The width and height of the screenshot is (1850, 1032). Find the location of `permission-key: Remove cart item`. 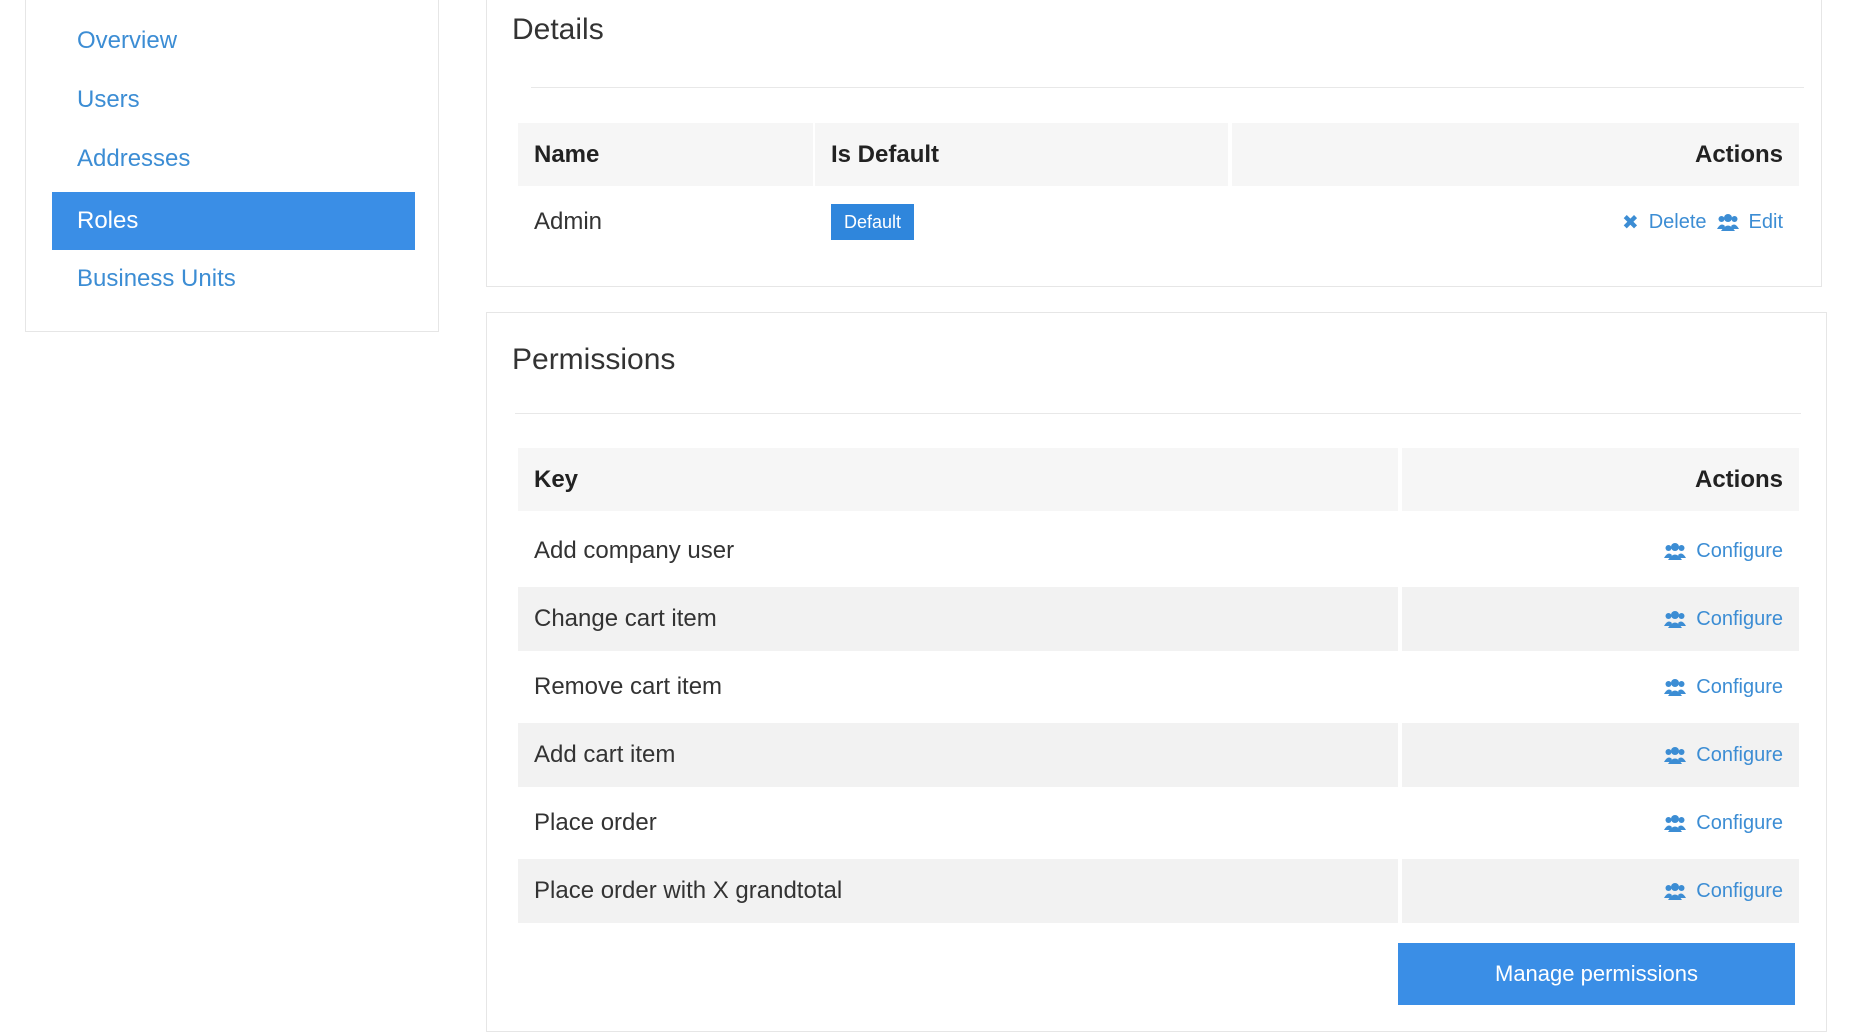

permission-key: Remove cart item is located at coordinates (628, 686).